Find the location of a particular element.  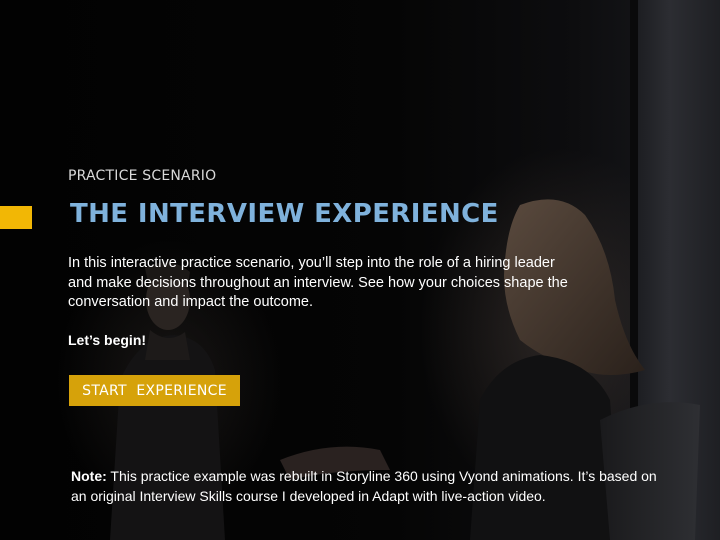

accent-bar is located at coordinates (16, 217).